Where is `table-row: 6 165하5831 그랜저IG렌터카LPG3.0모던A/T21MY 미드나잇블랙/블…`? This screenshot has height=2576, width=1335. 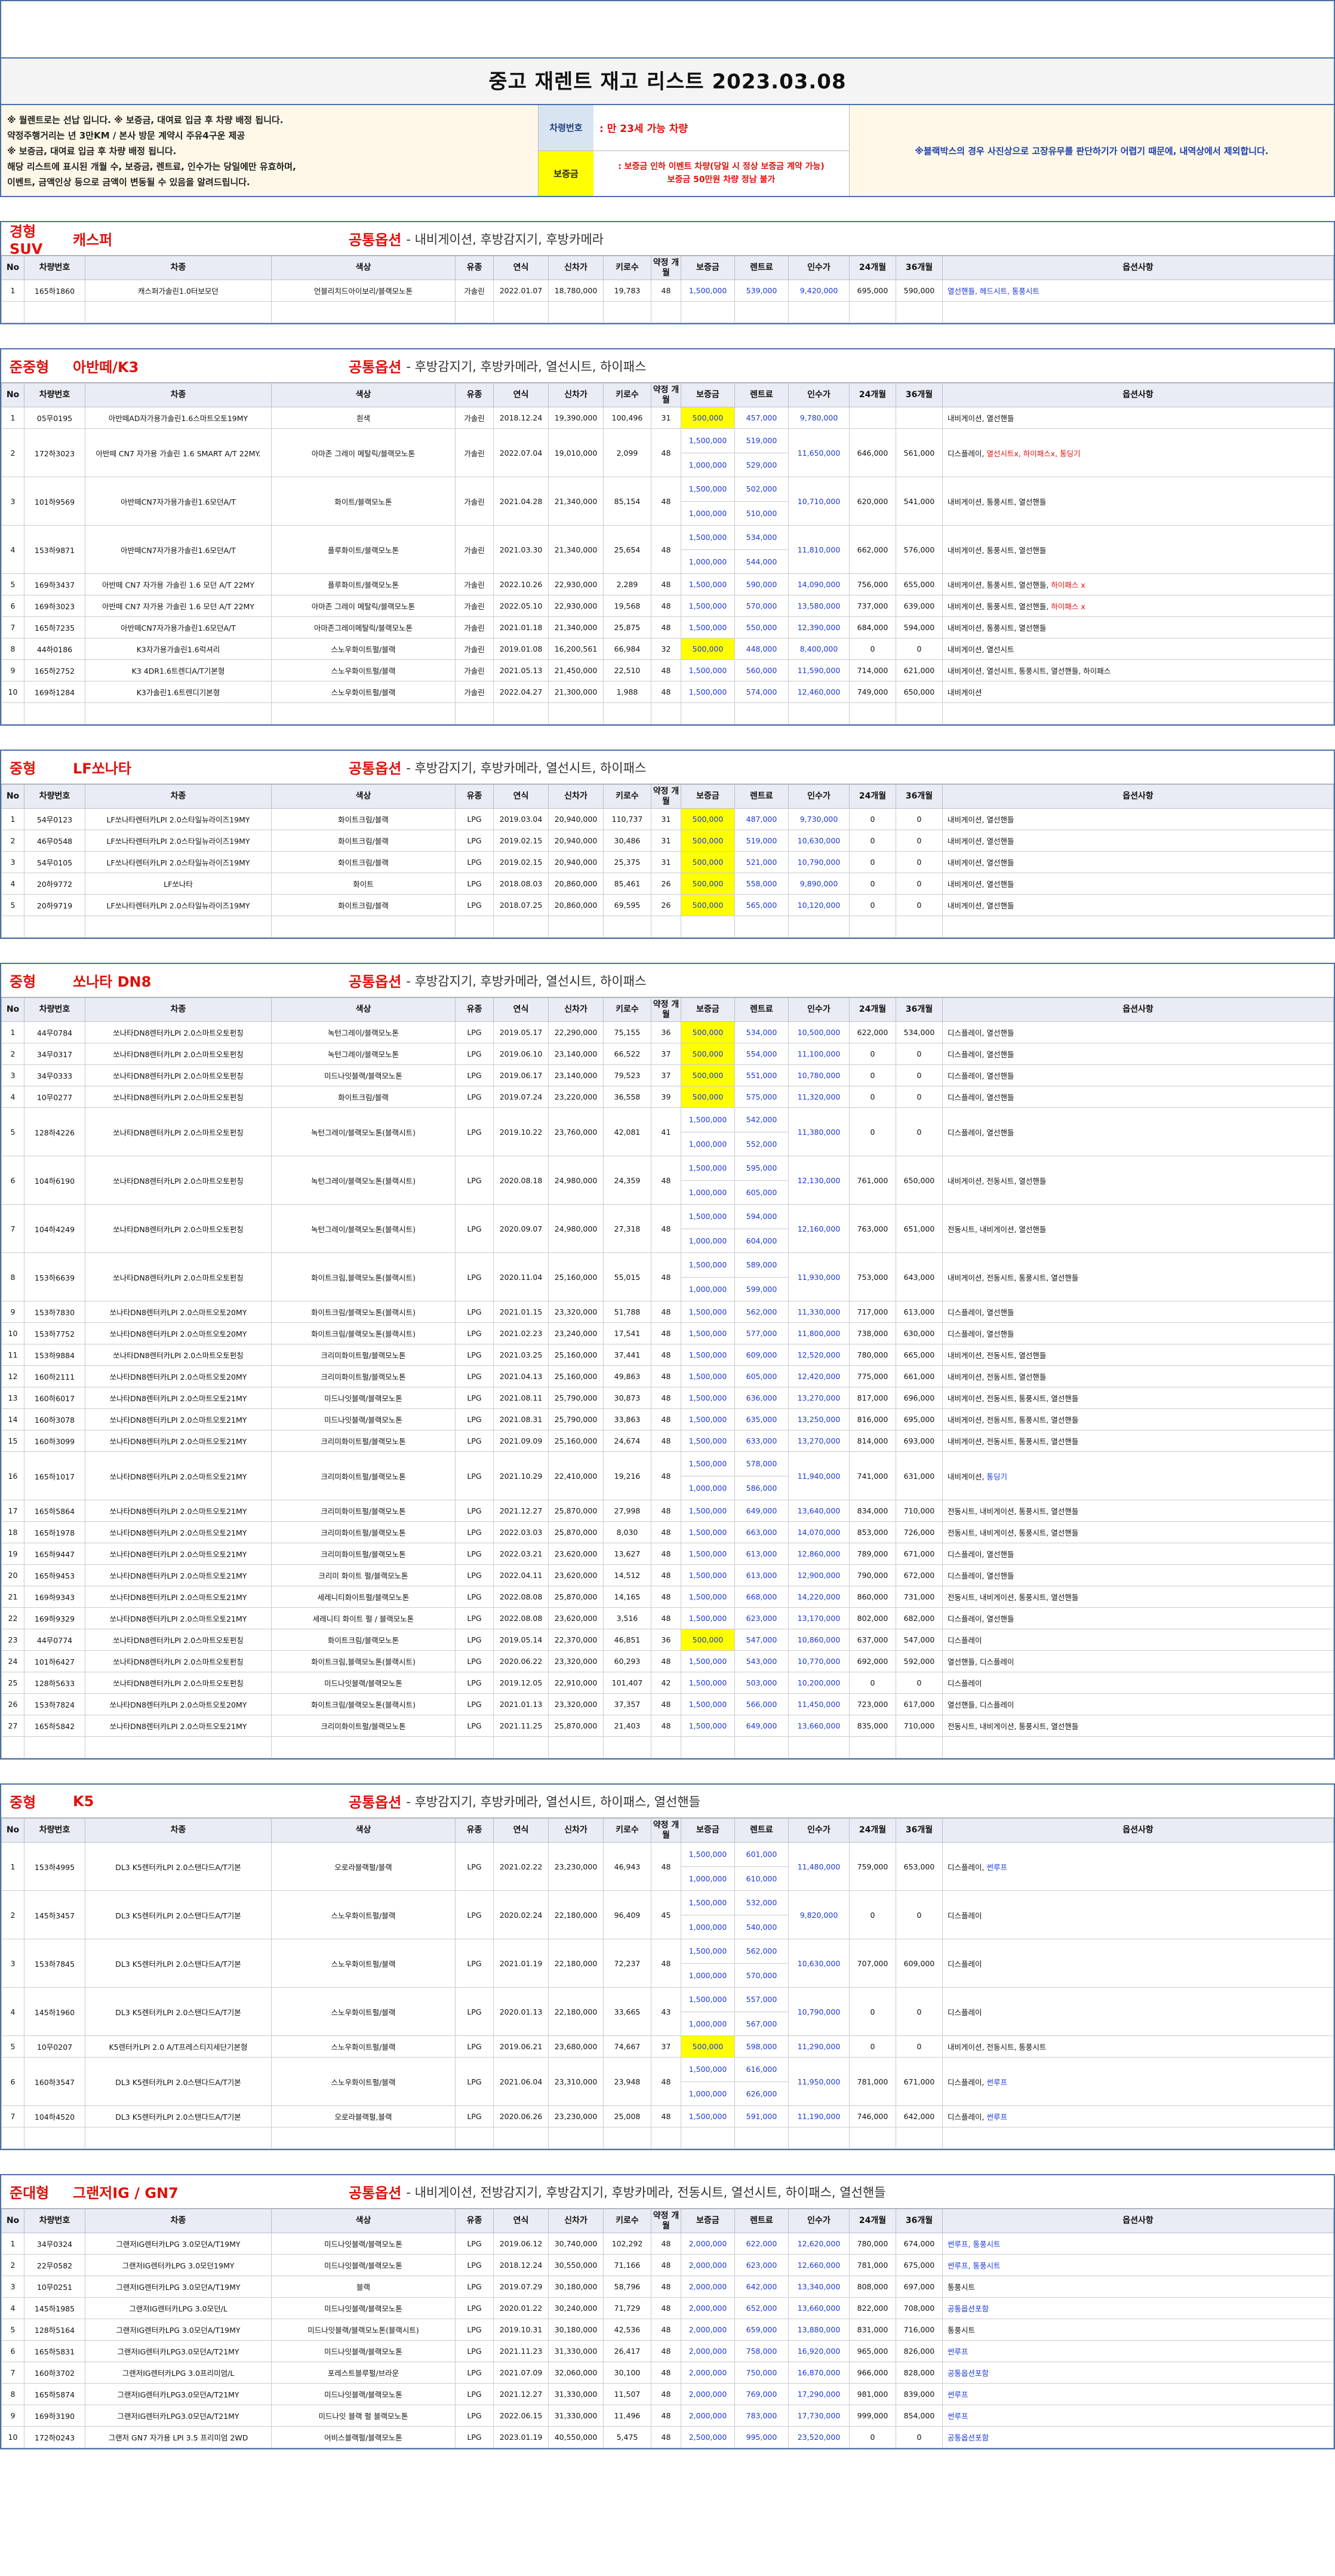
table-row: 6 165하5831 그랜저IG렌터카LPG3.0모던A/T21MY 미드나잇블랙/블… is located at coordinates (668, 2351).